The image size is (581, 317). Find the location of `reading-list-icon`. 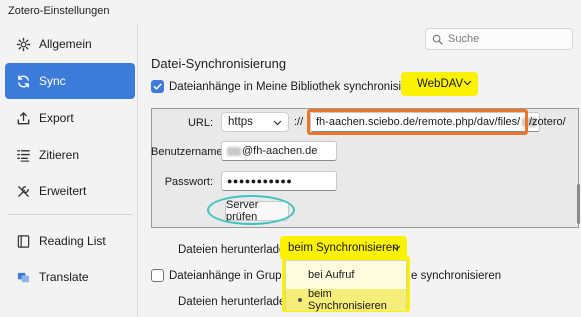

reading-list-icon is located at coordinates (23, 241).